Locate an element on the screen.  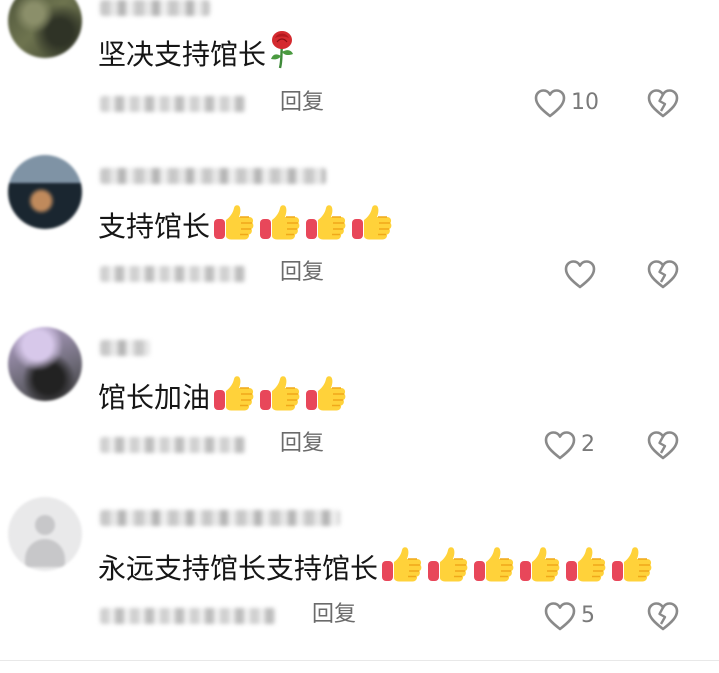
username-blurred: ▒▒▒ is located at coordinates (125, 348).